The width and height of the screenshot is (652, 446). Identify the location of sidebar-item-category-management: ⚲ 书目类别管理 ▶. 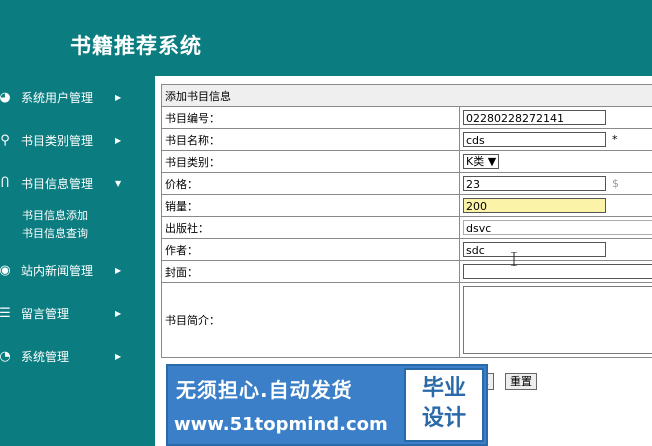
(60, 140).